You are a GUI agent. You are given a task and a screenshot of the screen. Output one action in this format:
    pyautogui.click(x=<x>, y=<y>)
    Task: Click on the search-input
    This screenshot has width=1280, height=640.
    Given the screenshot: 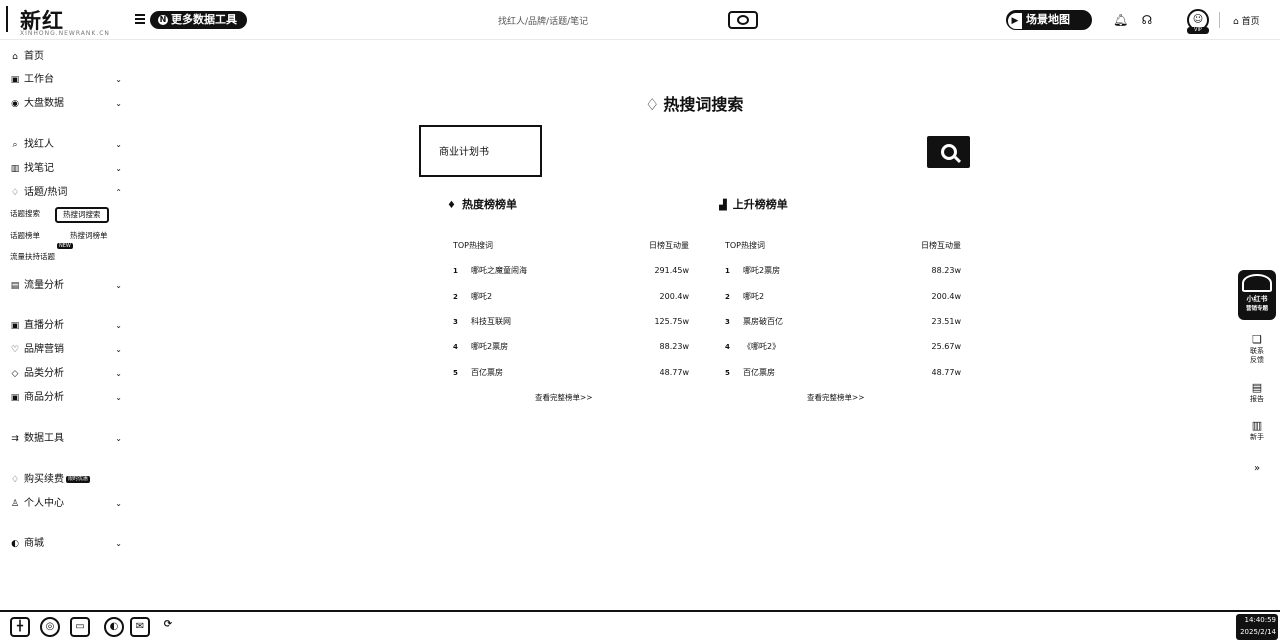 What is the action you would take?
    pyautogui.click(x=484, y=150)
    